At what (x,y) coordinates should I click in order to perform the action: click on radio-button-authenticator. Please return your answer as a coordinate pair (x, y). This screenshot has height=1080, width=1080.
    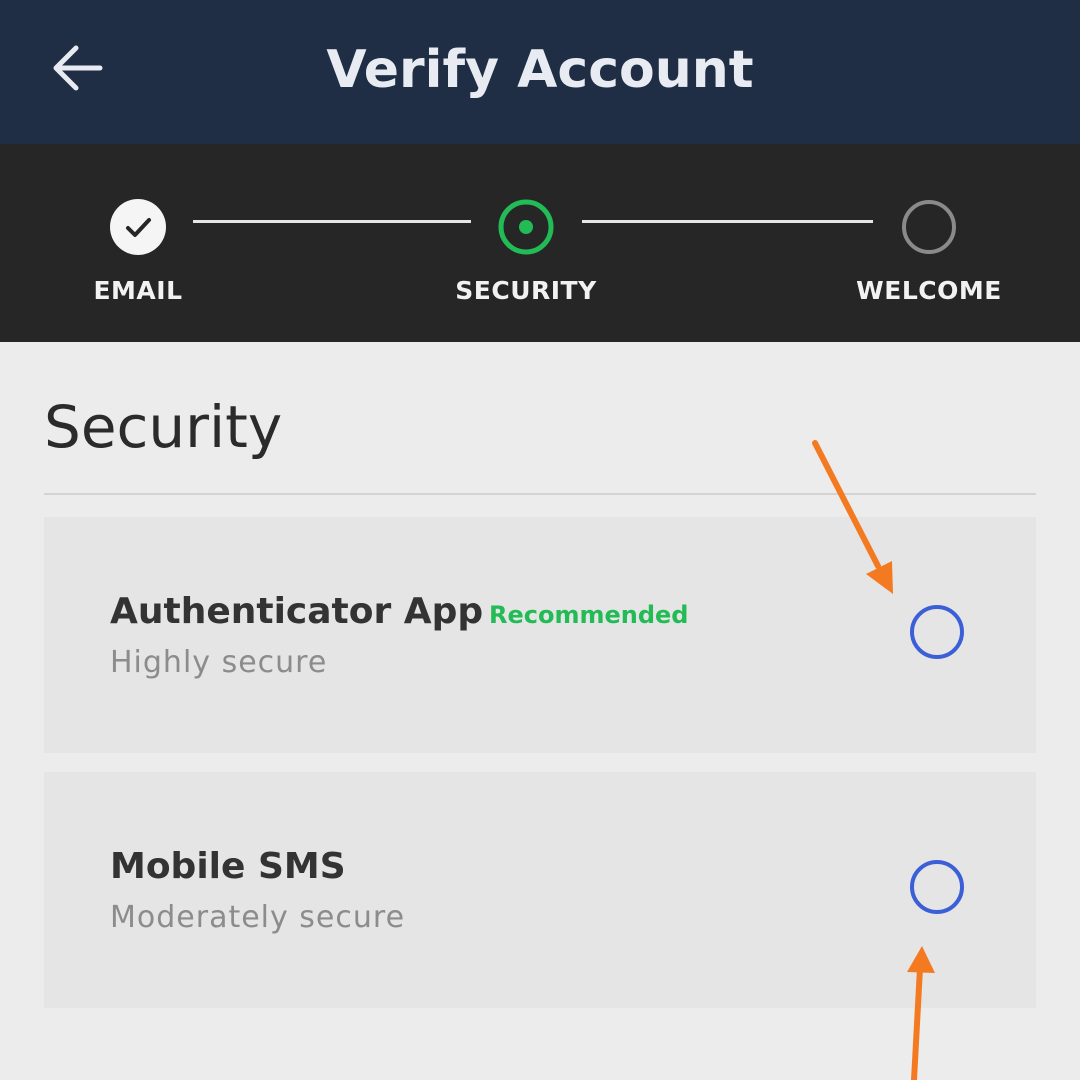
    Looking at the image, I should click on (937, 632).